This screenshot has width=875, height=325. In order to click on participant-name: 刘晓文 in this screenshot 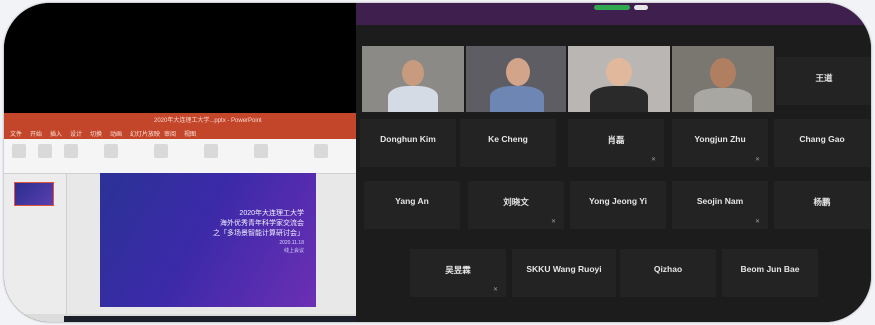, I will do `click(516, 202)`.